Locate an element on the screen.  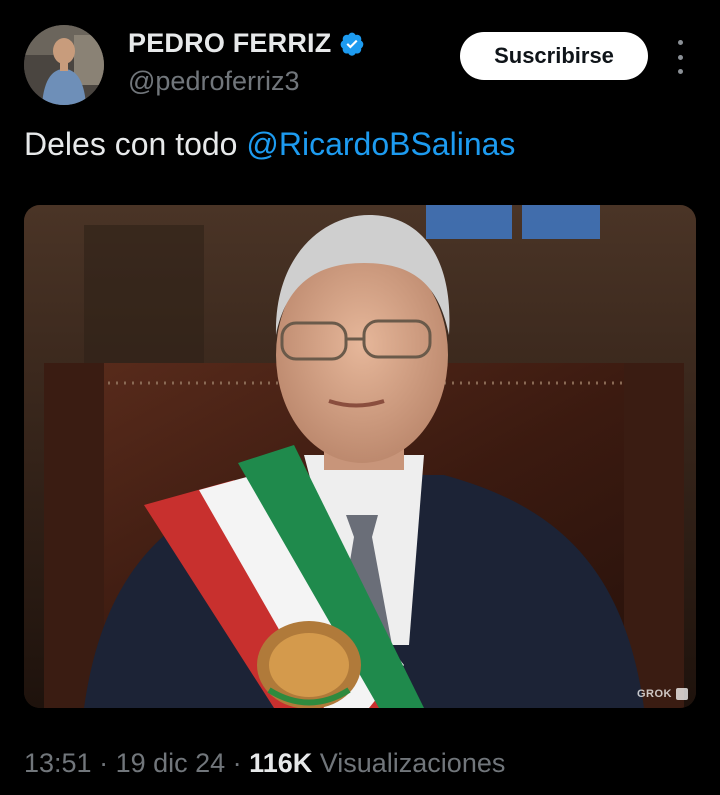
author-display-name: PEDRO FERRIZ is located at coordinates (229, 43).